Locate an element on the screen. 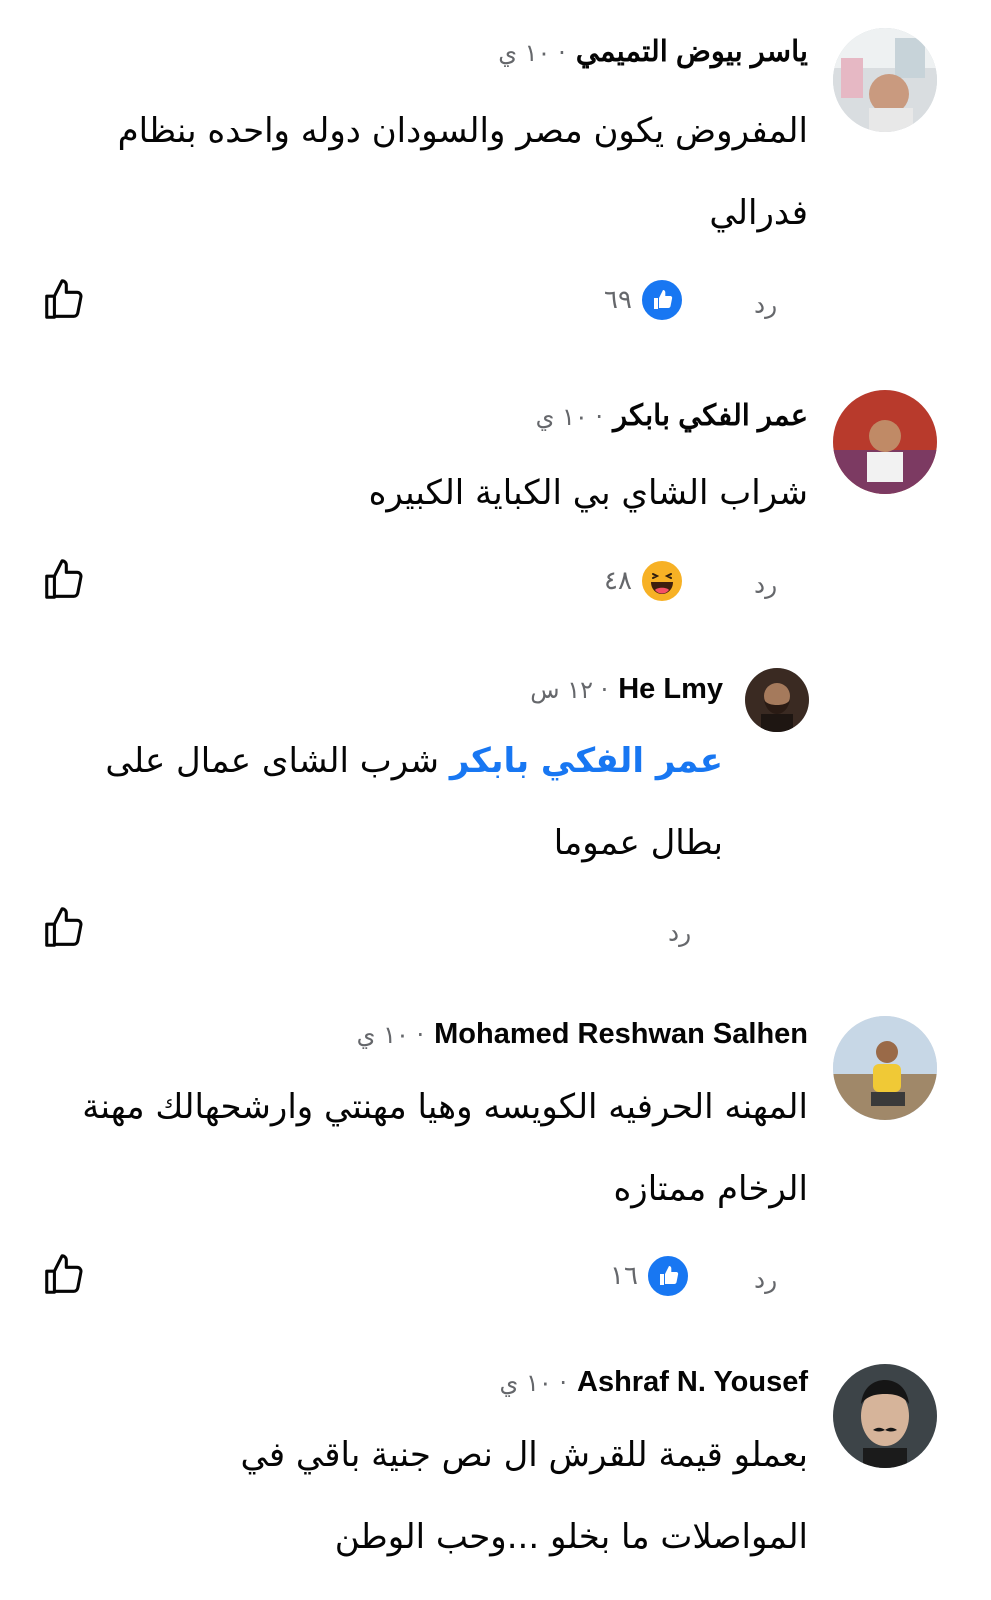 This screenshot has height=1600, width=991. author-name: ياسر بيوض التميمي is located at coordinates (692, 51).